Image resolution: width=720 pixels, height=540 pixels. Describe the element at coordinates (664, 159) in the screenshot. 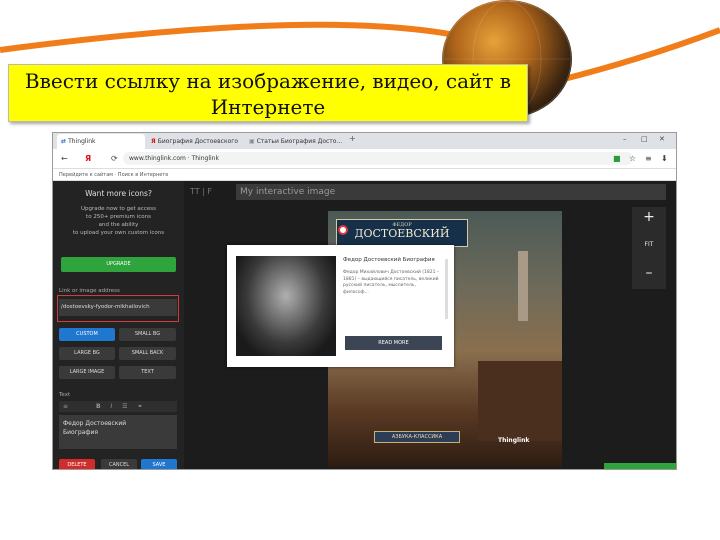

I see `download-icon: ⬇` at that location.